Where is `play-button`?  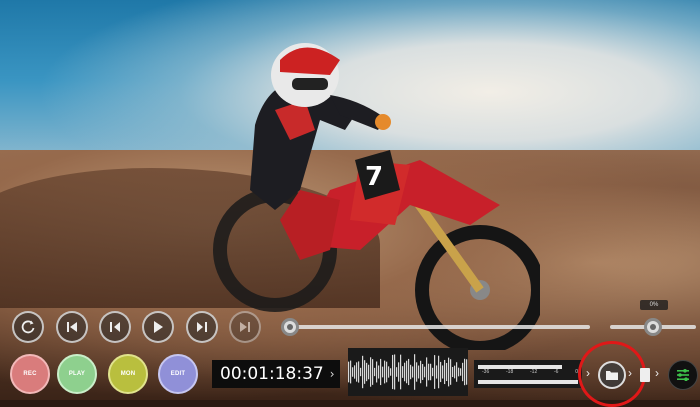 play-button is located at coordinates (158, 327).